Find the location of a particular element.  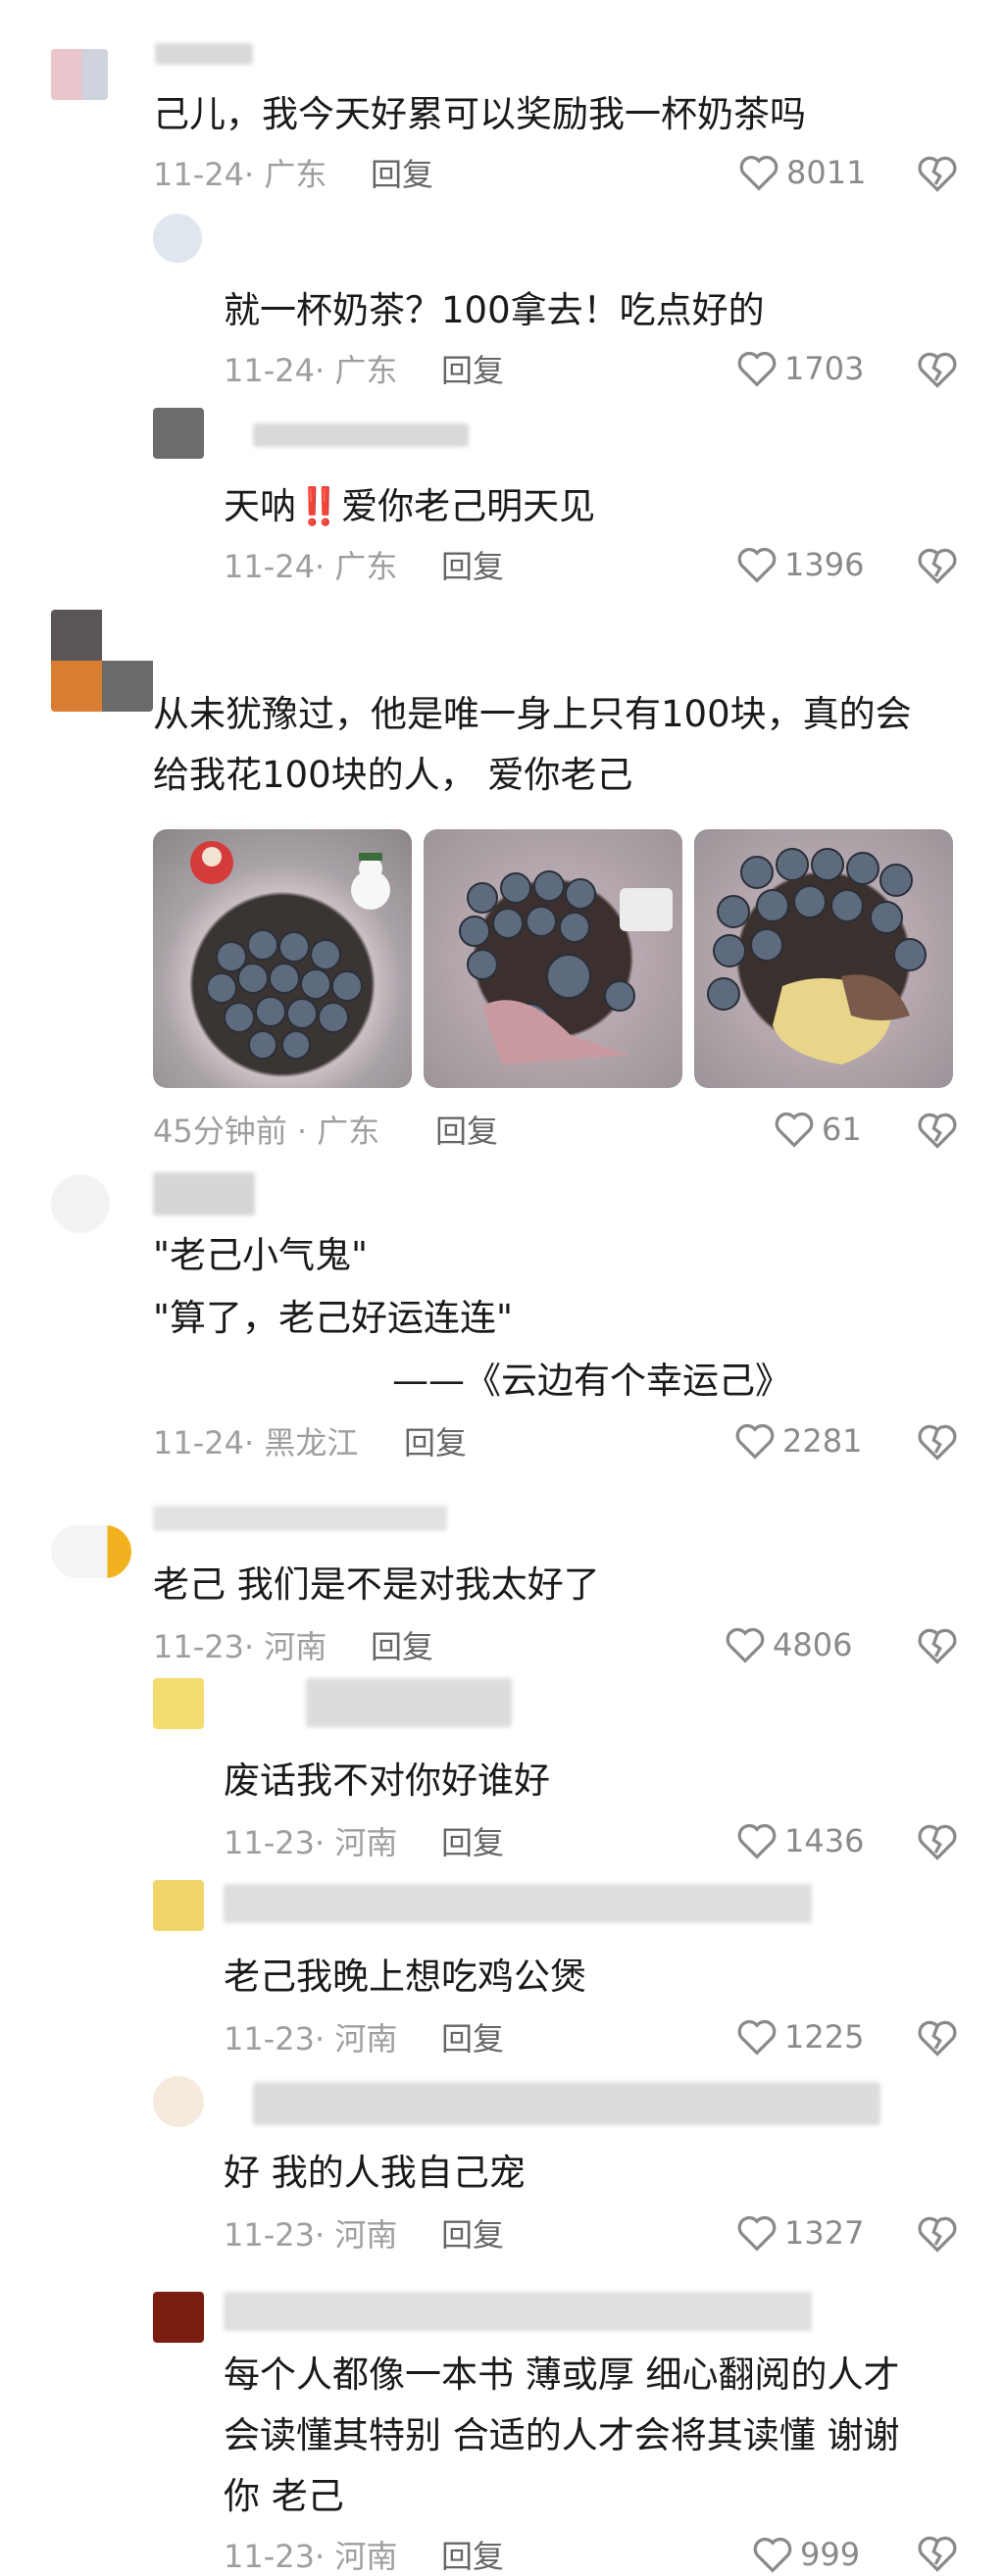

like-button: 1436 is located at coordinates (799, 1840).